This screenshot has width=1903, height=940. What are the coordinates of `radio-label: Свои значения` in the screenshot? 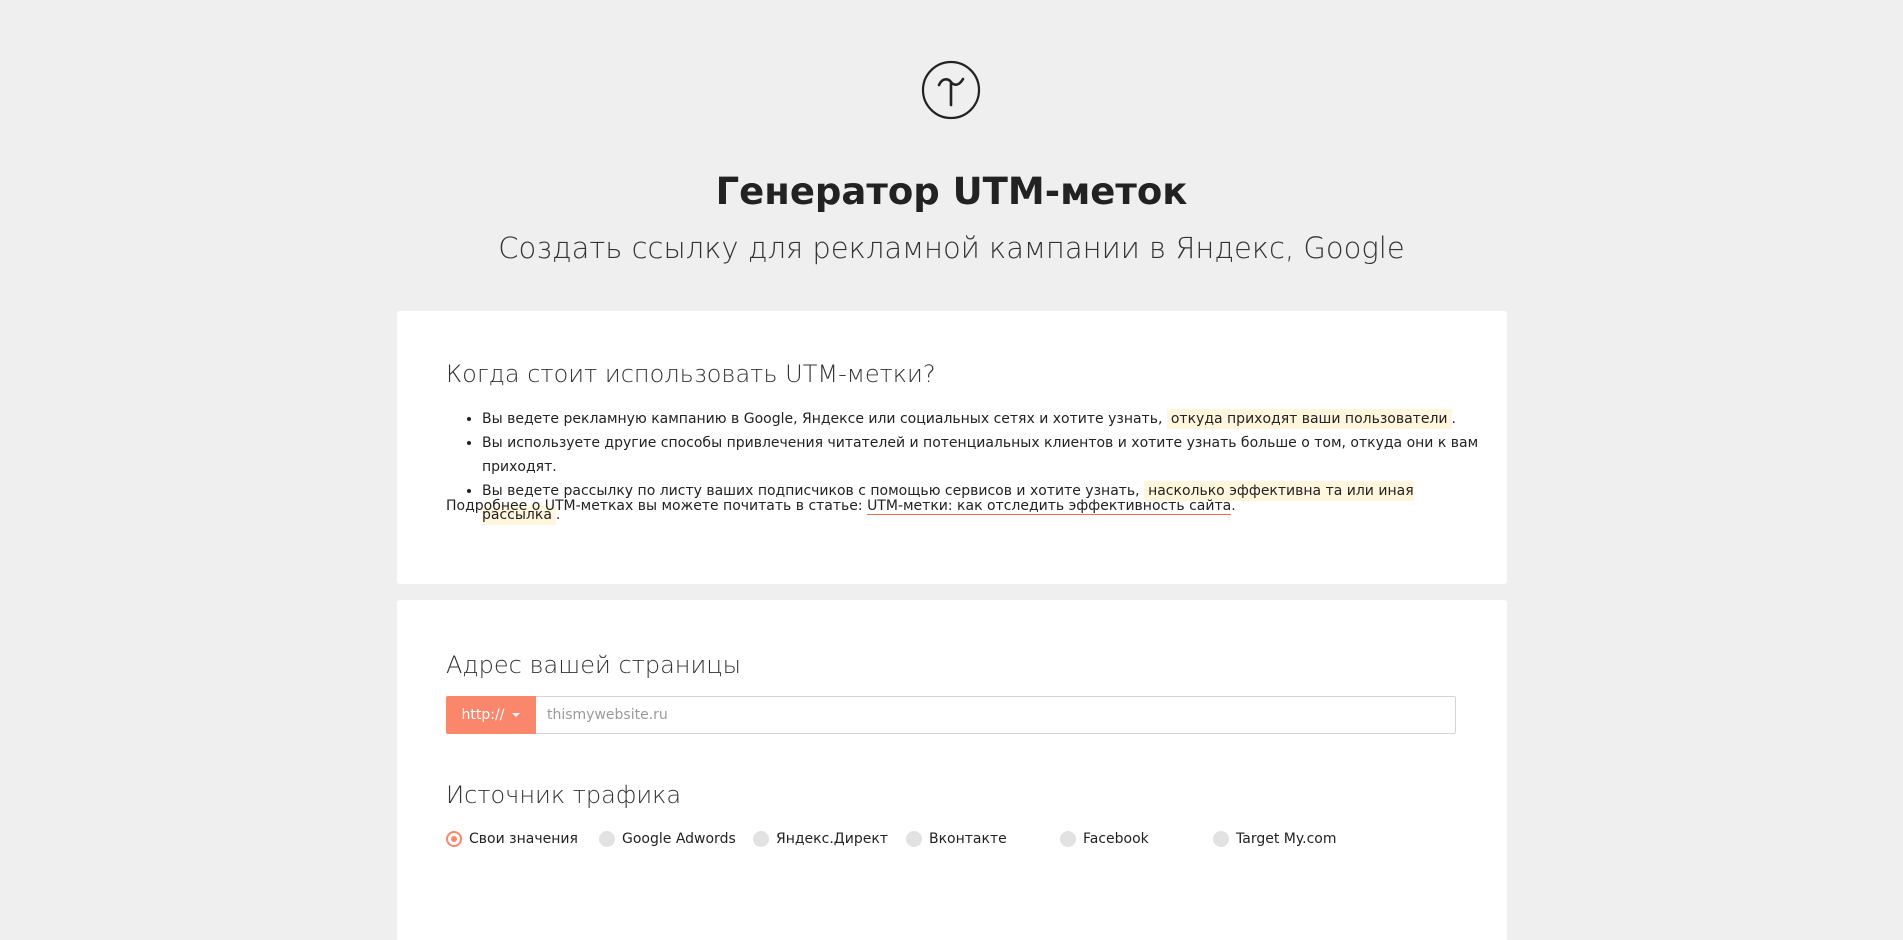 It's located at (523, 839).